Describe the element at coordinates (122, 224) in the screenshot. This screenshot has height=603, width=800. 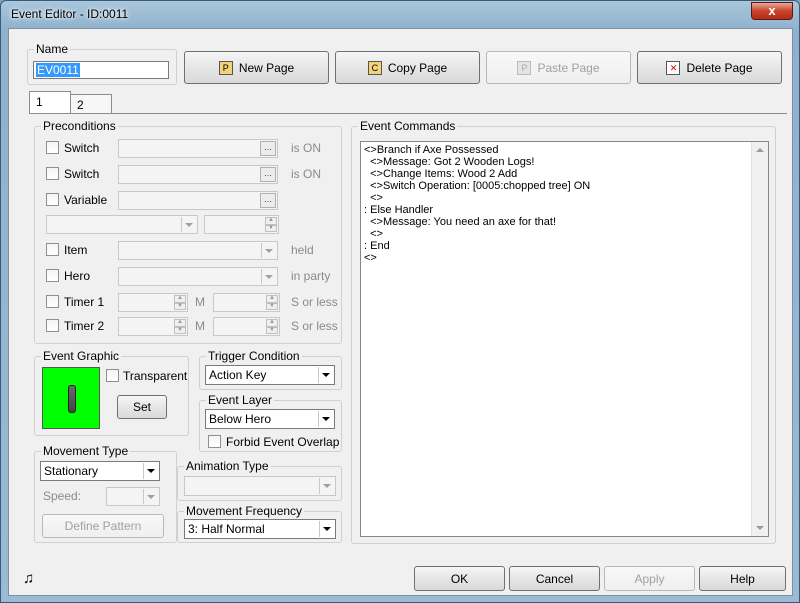
I see `variable-compare-dropdown` at that location.